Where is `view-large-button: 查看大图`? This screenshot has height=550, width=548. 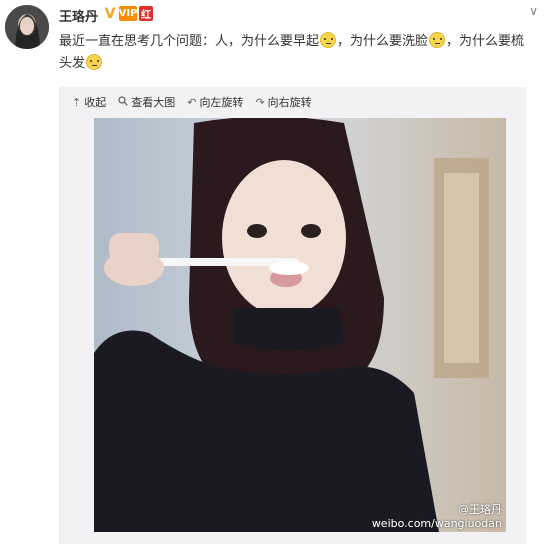
view-large-button: 查看大图 is located at coordinates (146, 102).